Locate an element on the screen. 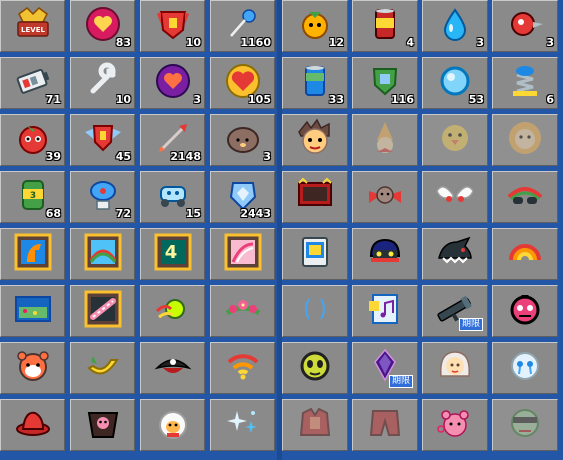  inventory-slot-horse-frame is located at coordinates (32, 254).